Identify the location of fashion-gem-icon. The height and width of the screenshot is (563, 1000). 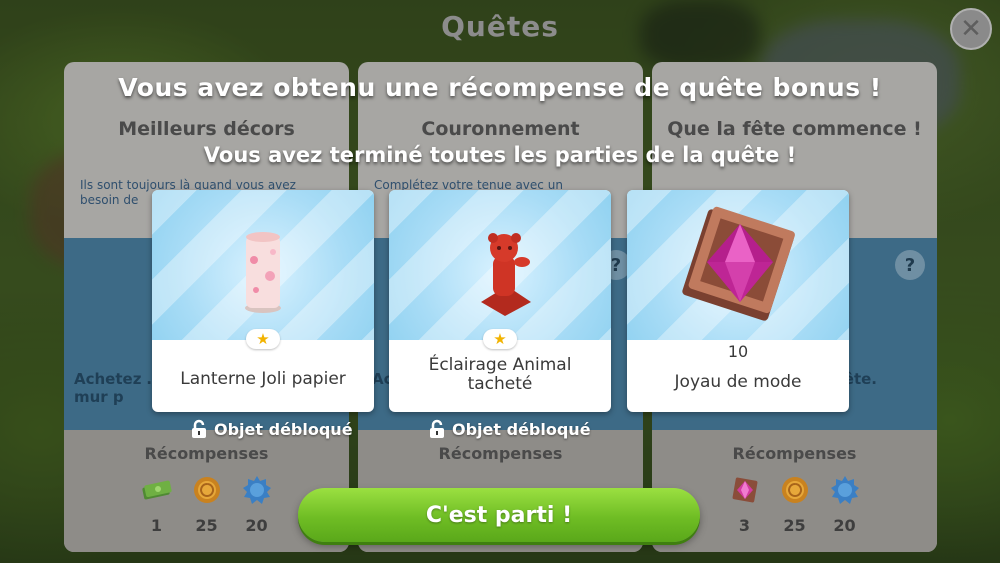
(738, 263).